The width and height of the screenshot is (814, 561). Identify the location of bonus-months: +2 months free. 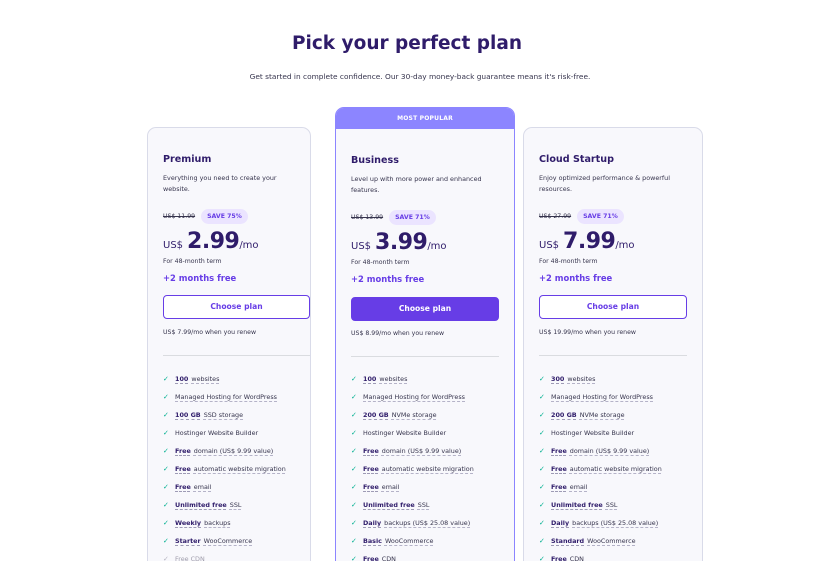
(200, 278).